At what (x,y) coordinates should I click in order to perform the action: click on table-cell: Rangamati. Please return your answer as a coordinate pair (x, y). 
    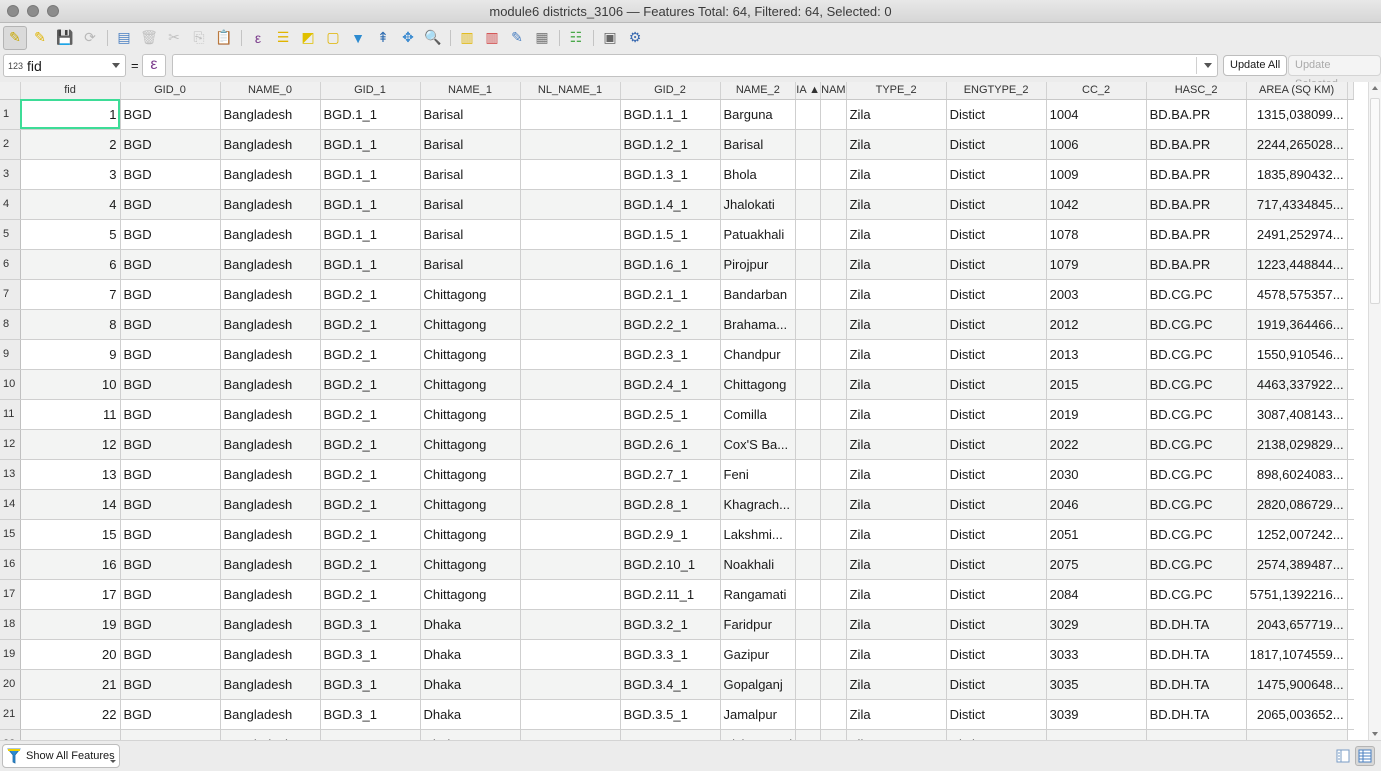
    Looking at the image, I should click on (758, 594).